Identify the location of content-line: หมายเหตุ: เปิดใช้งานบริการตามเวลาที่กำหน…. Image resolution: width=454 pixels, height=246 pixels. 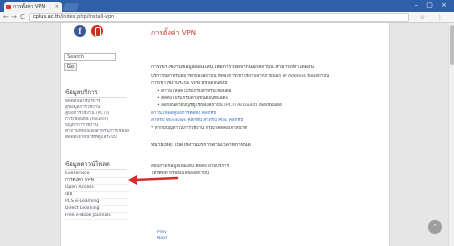
(201, 145).